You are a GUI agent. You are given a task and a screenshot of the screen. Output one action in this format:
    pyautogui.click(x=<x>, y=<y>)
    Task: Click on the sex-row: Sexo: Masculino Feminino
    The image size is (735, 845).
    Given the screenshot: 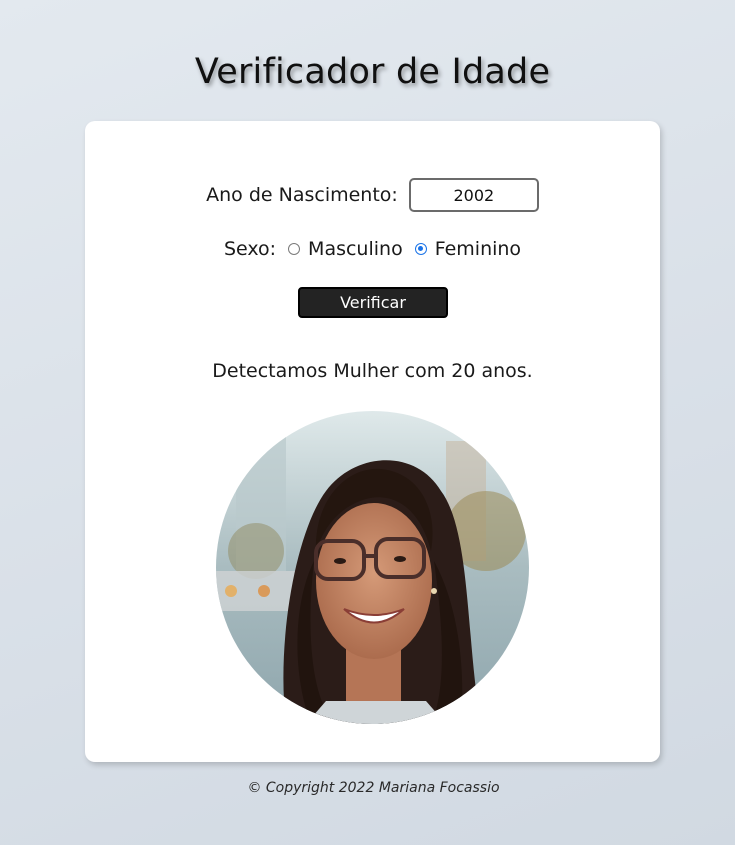 What is the action you would take?
    pyautogui.click(x=372, y=249)
    